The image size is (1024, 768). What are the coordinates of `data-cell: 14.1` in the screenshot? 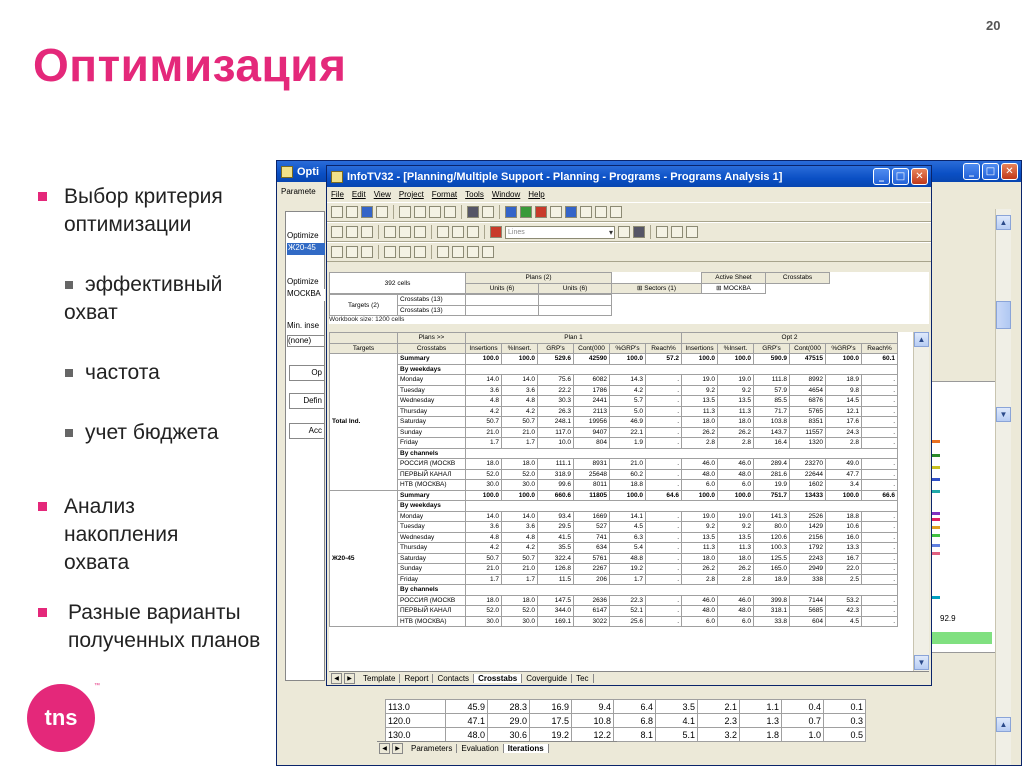 It's located at (627, 516).